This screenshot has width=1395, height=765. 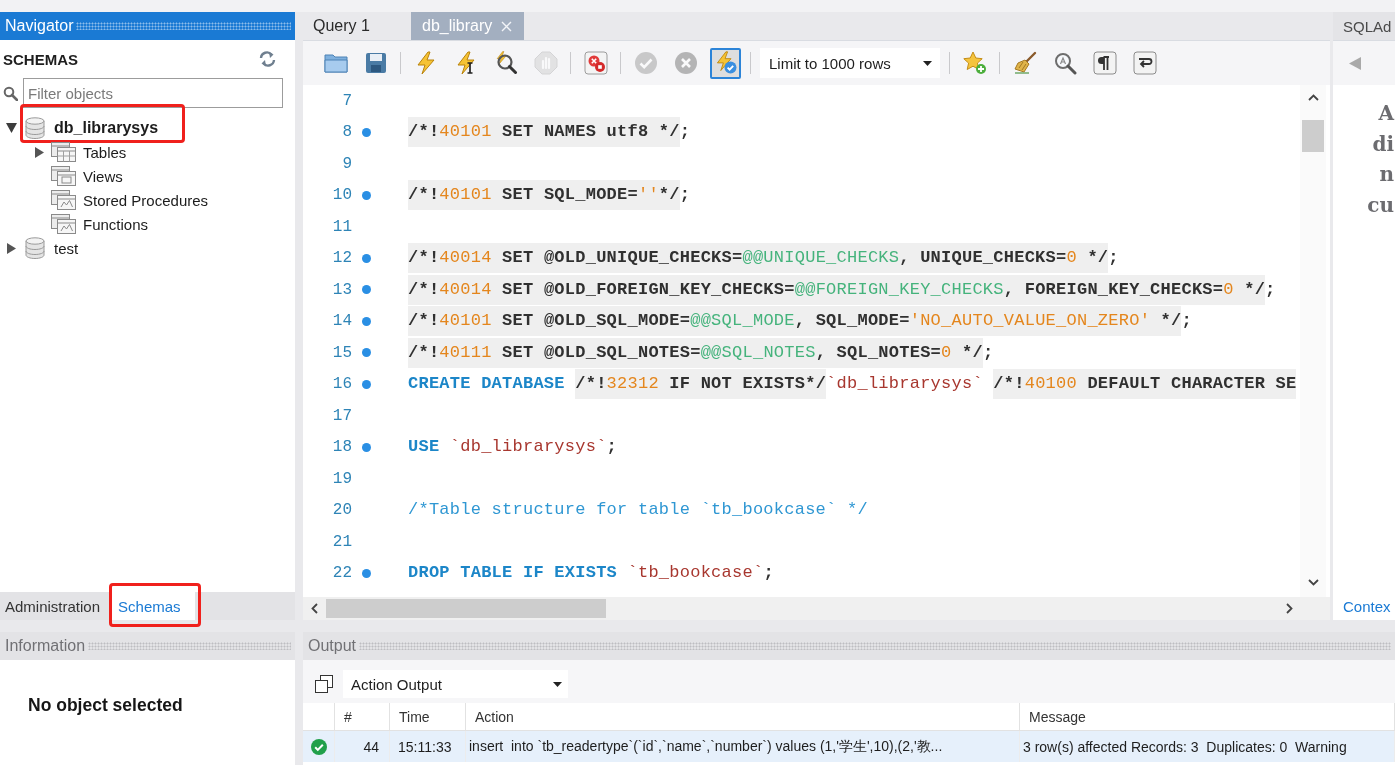 What do you see at coordinates (455, 684) in the screenshot?
I see `output-select: Action Output` at bounding box center [455, 684].